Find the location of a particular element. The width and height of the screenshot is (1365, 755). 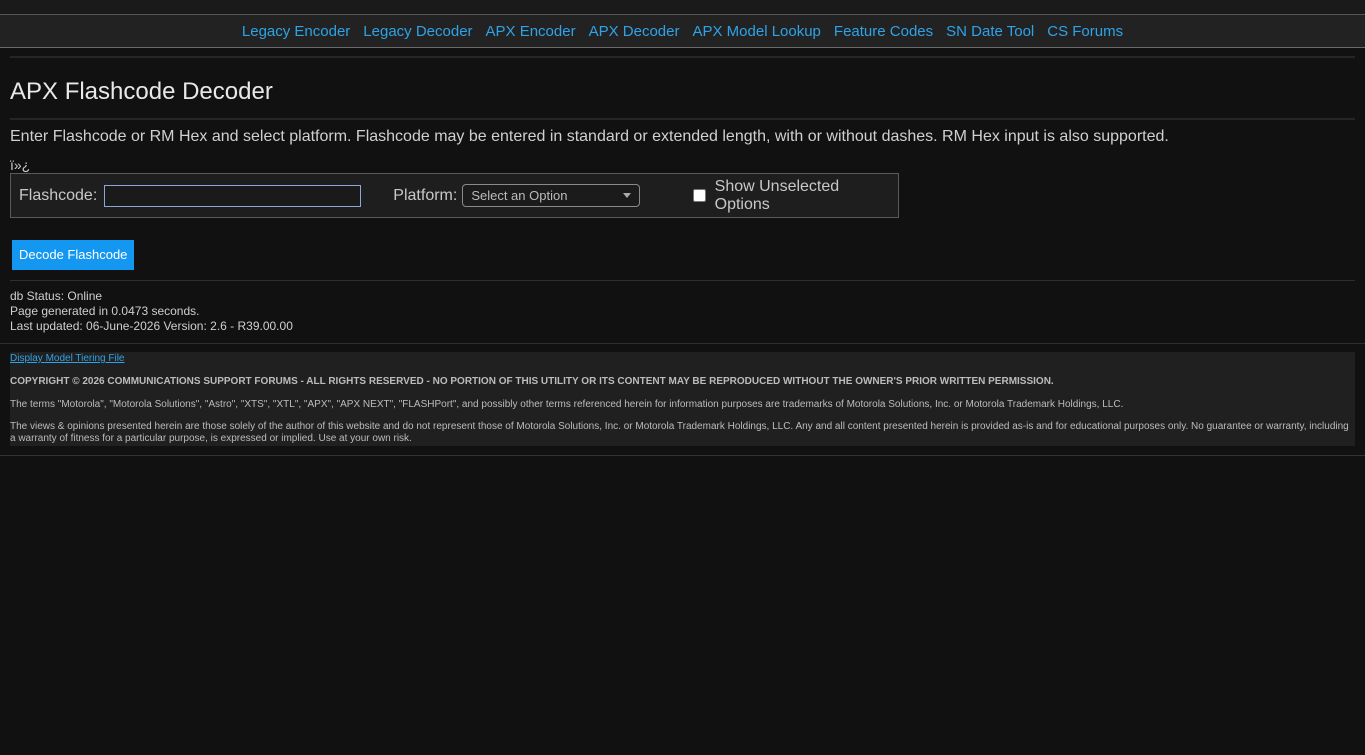

show-unselected-label: Show Unselected Options is located at coordinates (777, 195).